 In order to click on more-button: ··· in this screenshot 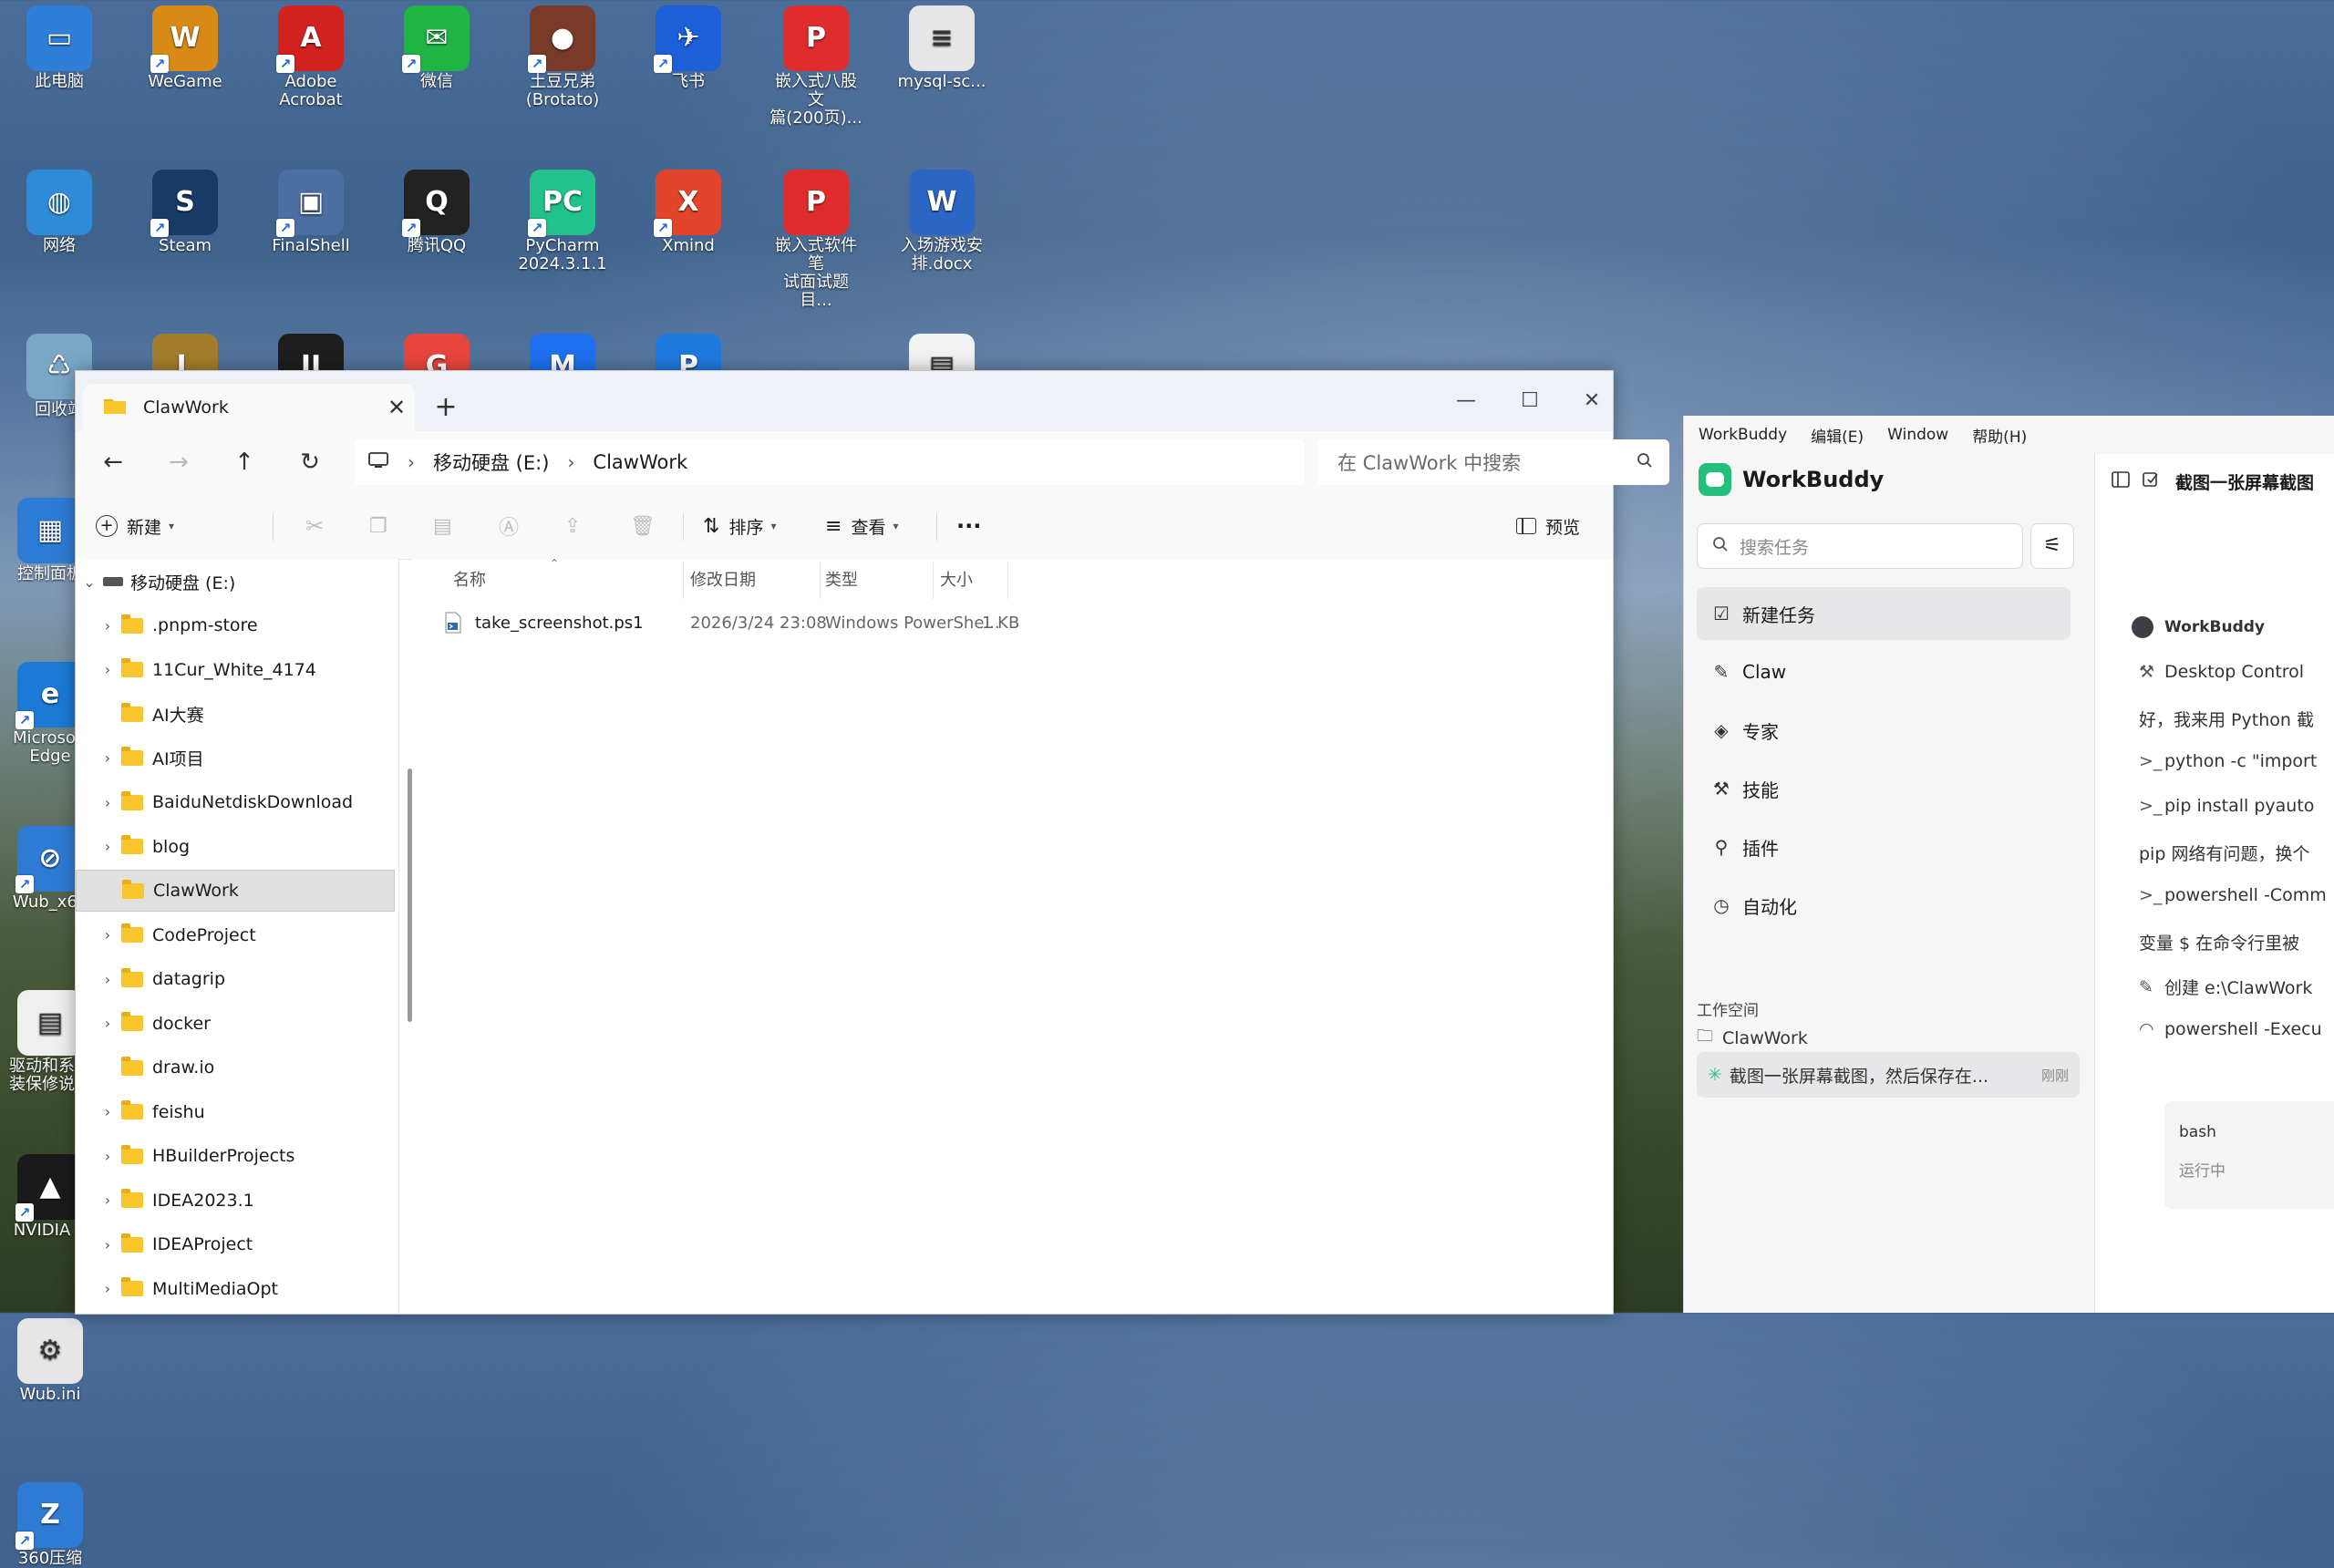, I will do `click(969, 526)`.